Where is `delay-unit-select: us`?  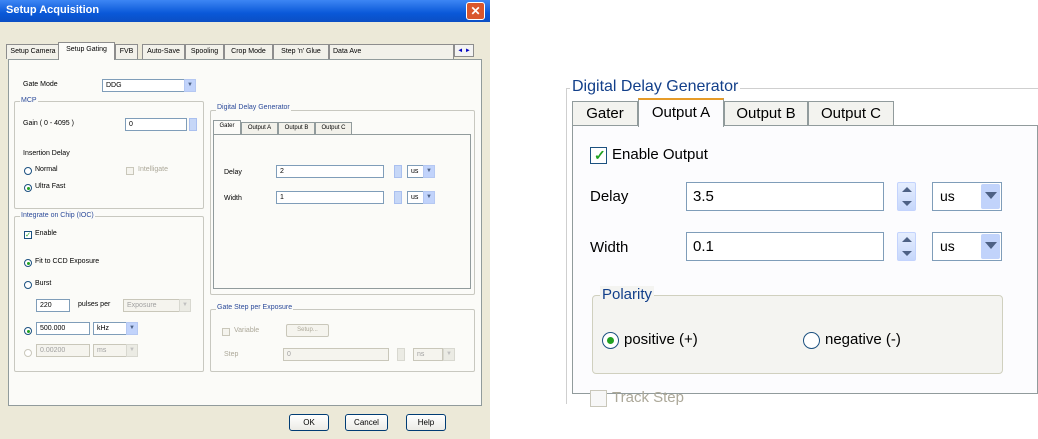 delay-unit-select: us is located at coordinates (967, 196).